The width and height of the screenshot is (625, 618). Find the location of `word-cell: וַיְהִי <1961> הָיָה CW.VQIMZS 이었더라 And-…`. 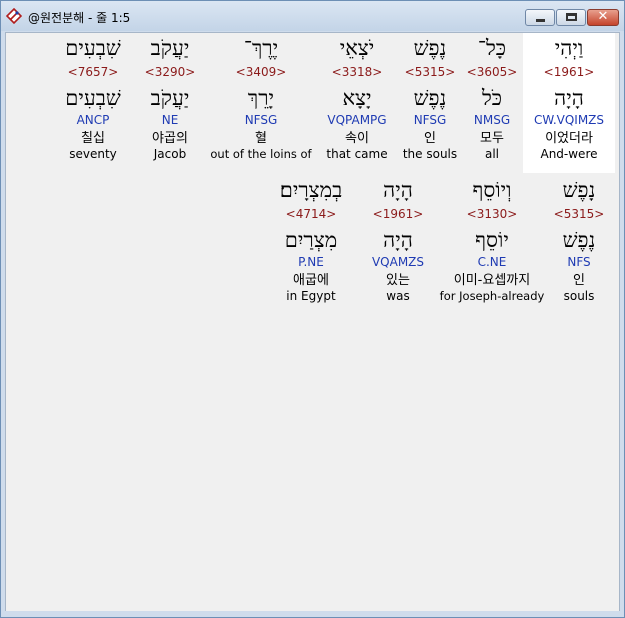

word-cell: וַיְהִי <1961> הָיָה CW.VQIMZS 이었더라 And-… is located at coordinates (569, 98).